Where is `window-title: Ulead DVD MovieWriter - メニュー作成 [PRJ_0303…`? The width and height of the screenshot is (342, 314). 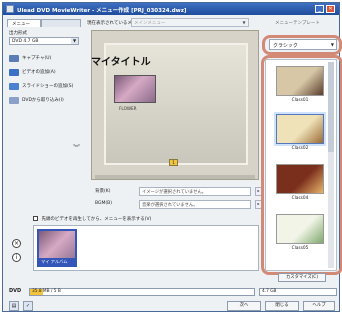
window-title: Ulead DVD MovieWriter - メニュー作成 [PRJ_0303… is located at coordinates (102, 11).